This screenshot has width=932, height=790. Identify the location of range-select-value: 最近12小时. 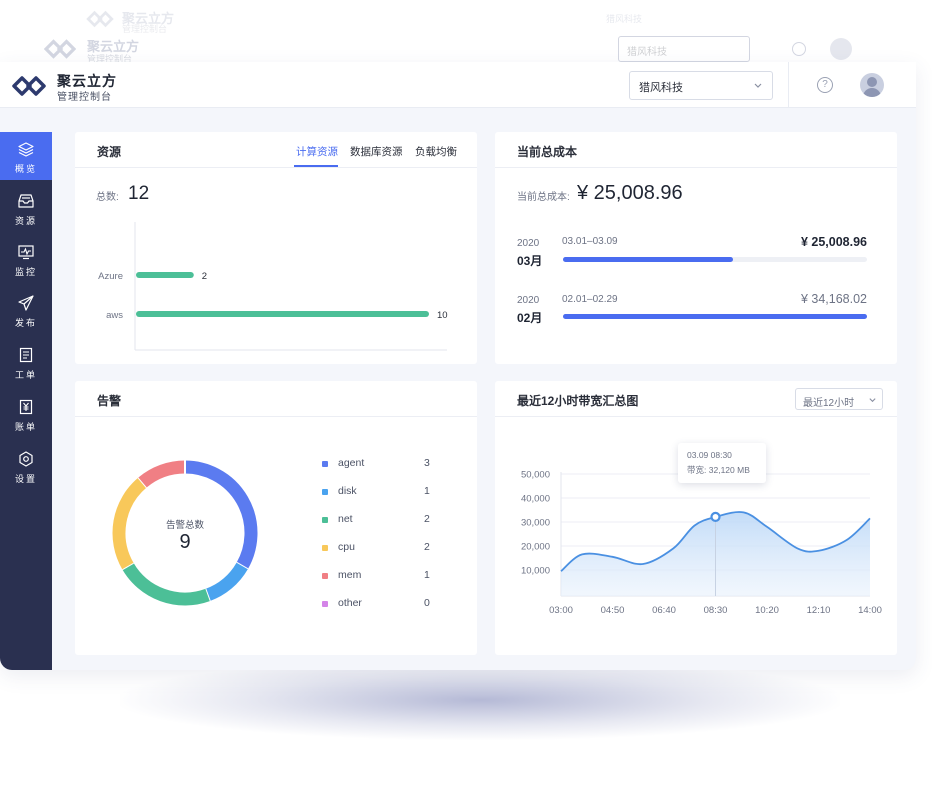
(829, 403).